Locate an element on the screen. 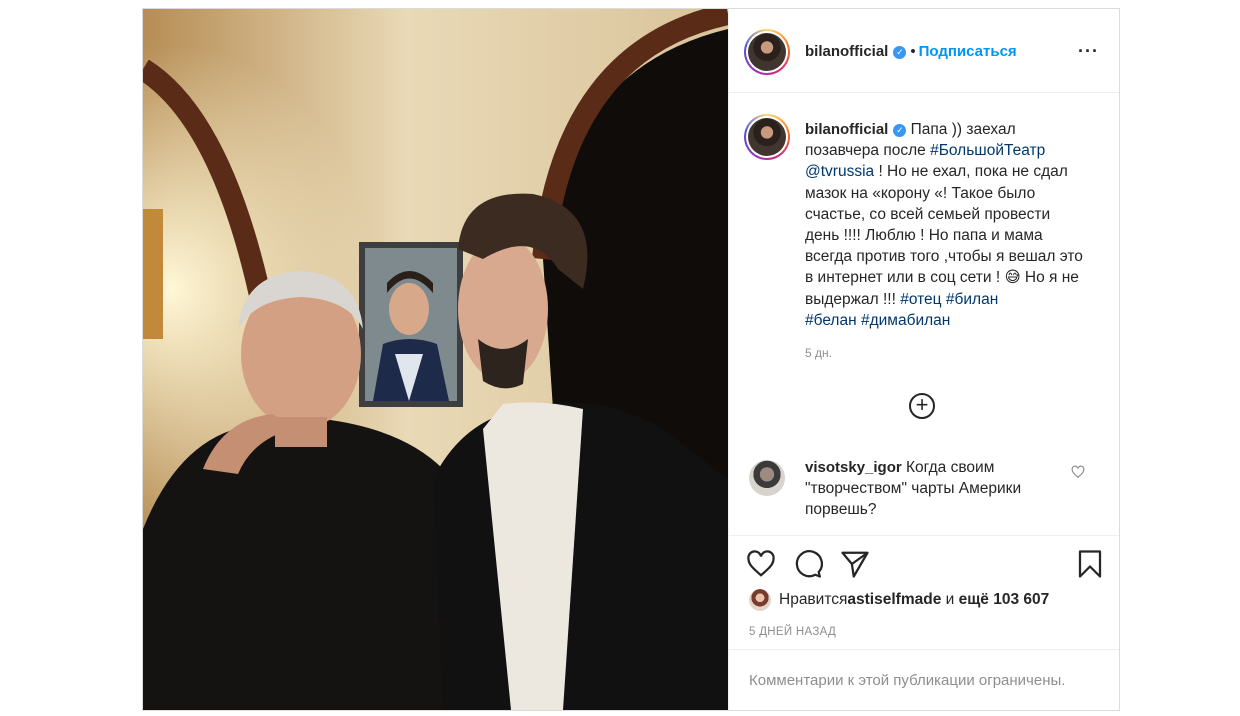  liker-username: astiselfmade is located at coordinates (894, 600).